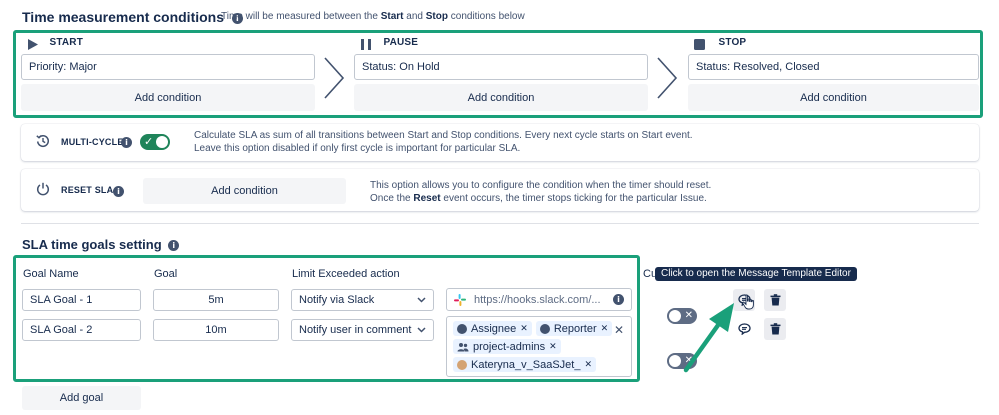  Describe the element at coordinates (463, 346) in the screenshot. I see `group-icon` at that location.